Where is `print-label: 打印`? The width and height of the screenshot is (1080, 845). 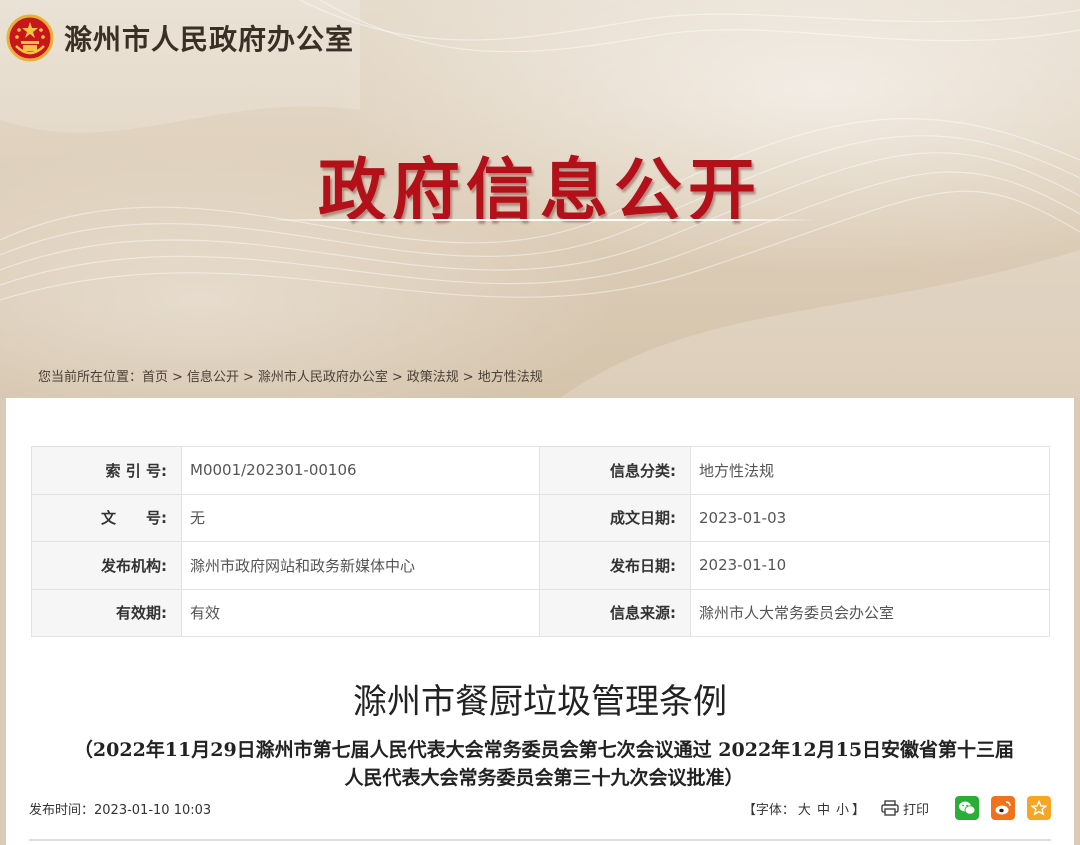
print-label: 打印 is located at coordinates (915, 810).